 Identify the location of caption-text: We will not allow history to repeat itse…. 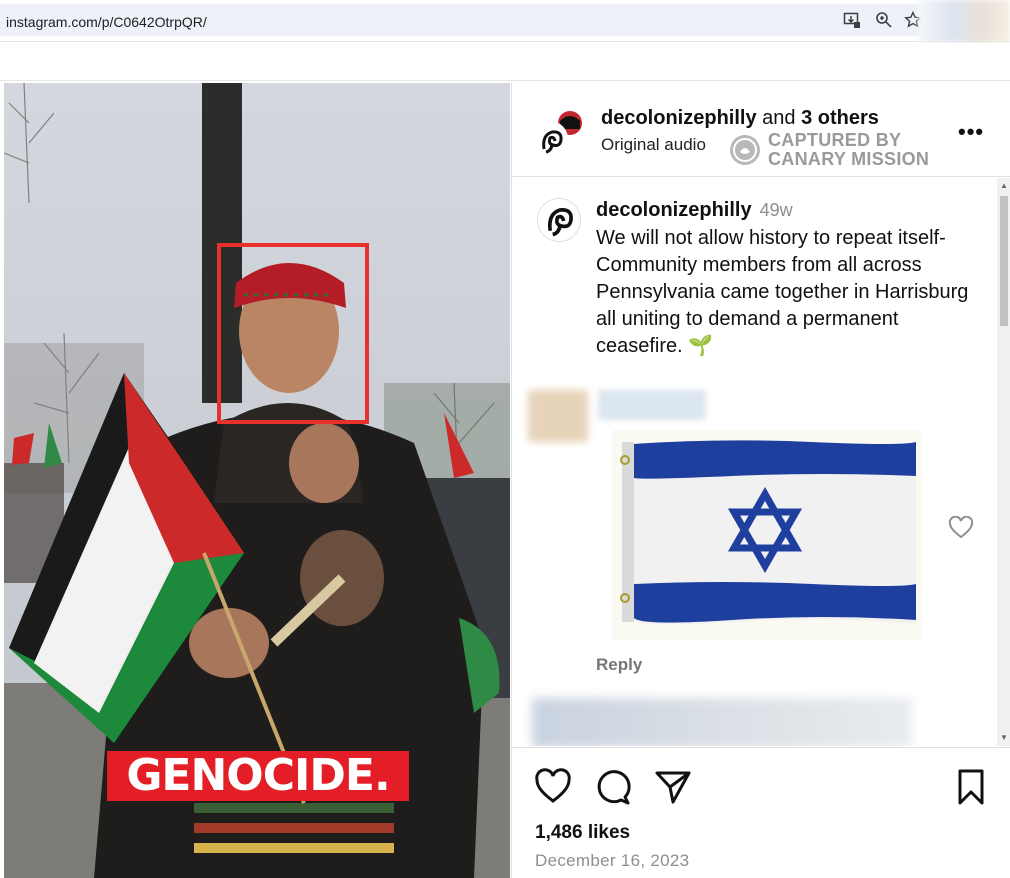
(782, 292).